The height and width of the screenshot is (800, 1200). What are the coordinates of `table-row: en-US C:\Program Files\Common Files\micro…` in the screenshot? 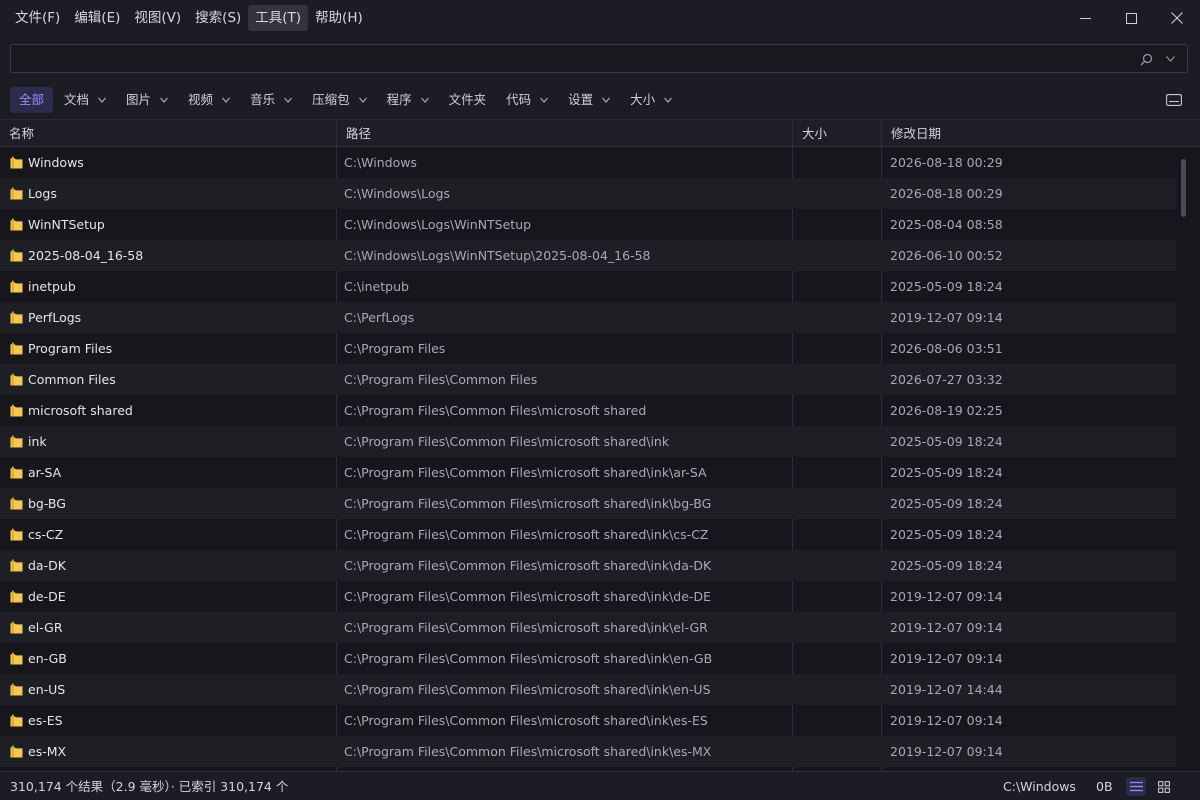 It's located at (588, 689).